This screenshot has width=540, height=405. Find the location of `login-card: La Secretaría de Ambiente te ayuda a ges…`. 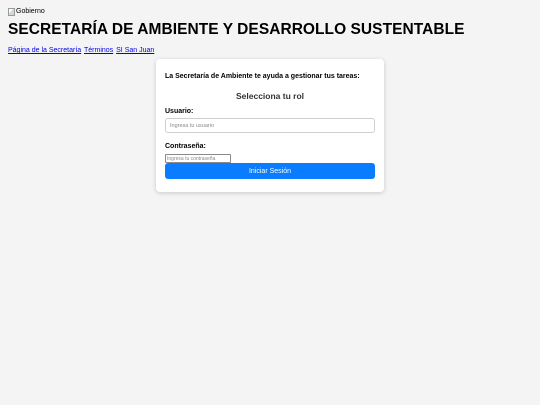

login-card: La Secretaría de Ambiente te ayuda a ges… is located at coordinates (270, 125).